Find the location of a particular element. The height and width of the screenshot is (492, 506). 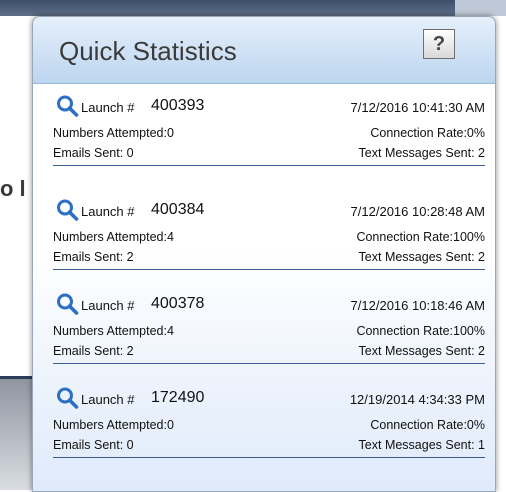

question-mark-icon: ? is located at coordinates (439, 44).